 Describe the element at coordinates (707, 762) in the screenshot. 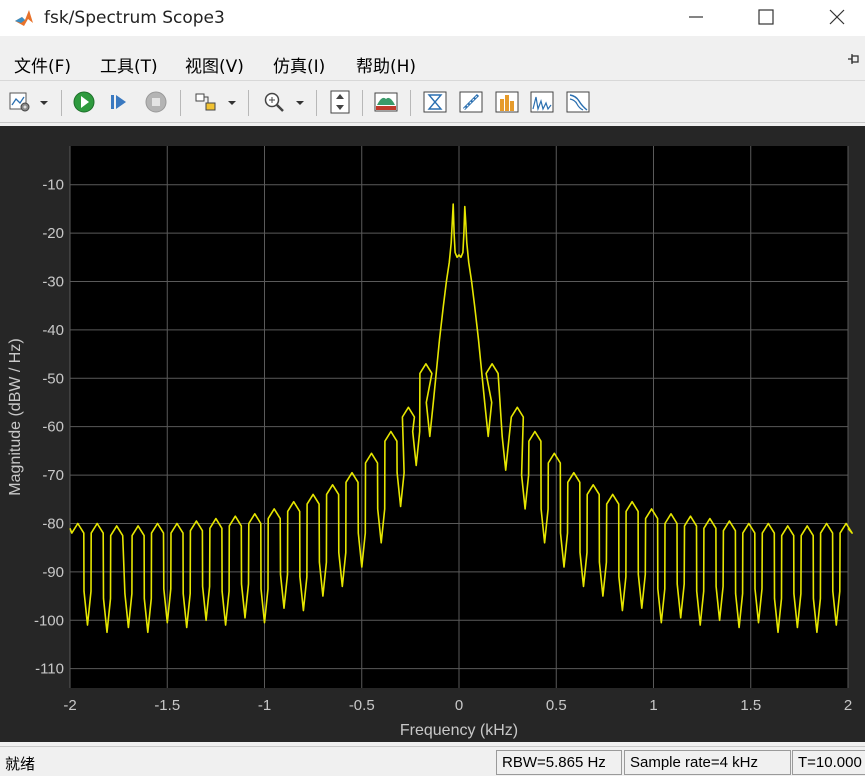

I see `status-sample-rate: Sample rate=4 kHz` at that location.